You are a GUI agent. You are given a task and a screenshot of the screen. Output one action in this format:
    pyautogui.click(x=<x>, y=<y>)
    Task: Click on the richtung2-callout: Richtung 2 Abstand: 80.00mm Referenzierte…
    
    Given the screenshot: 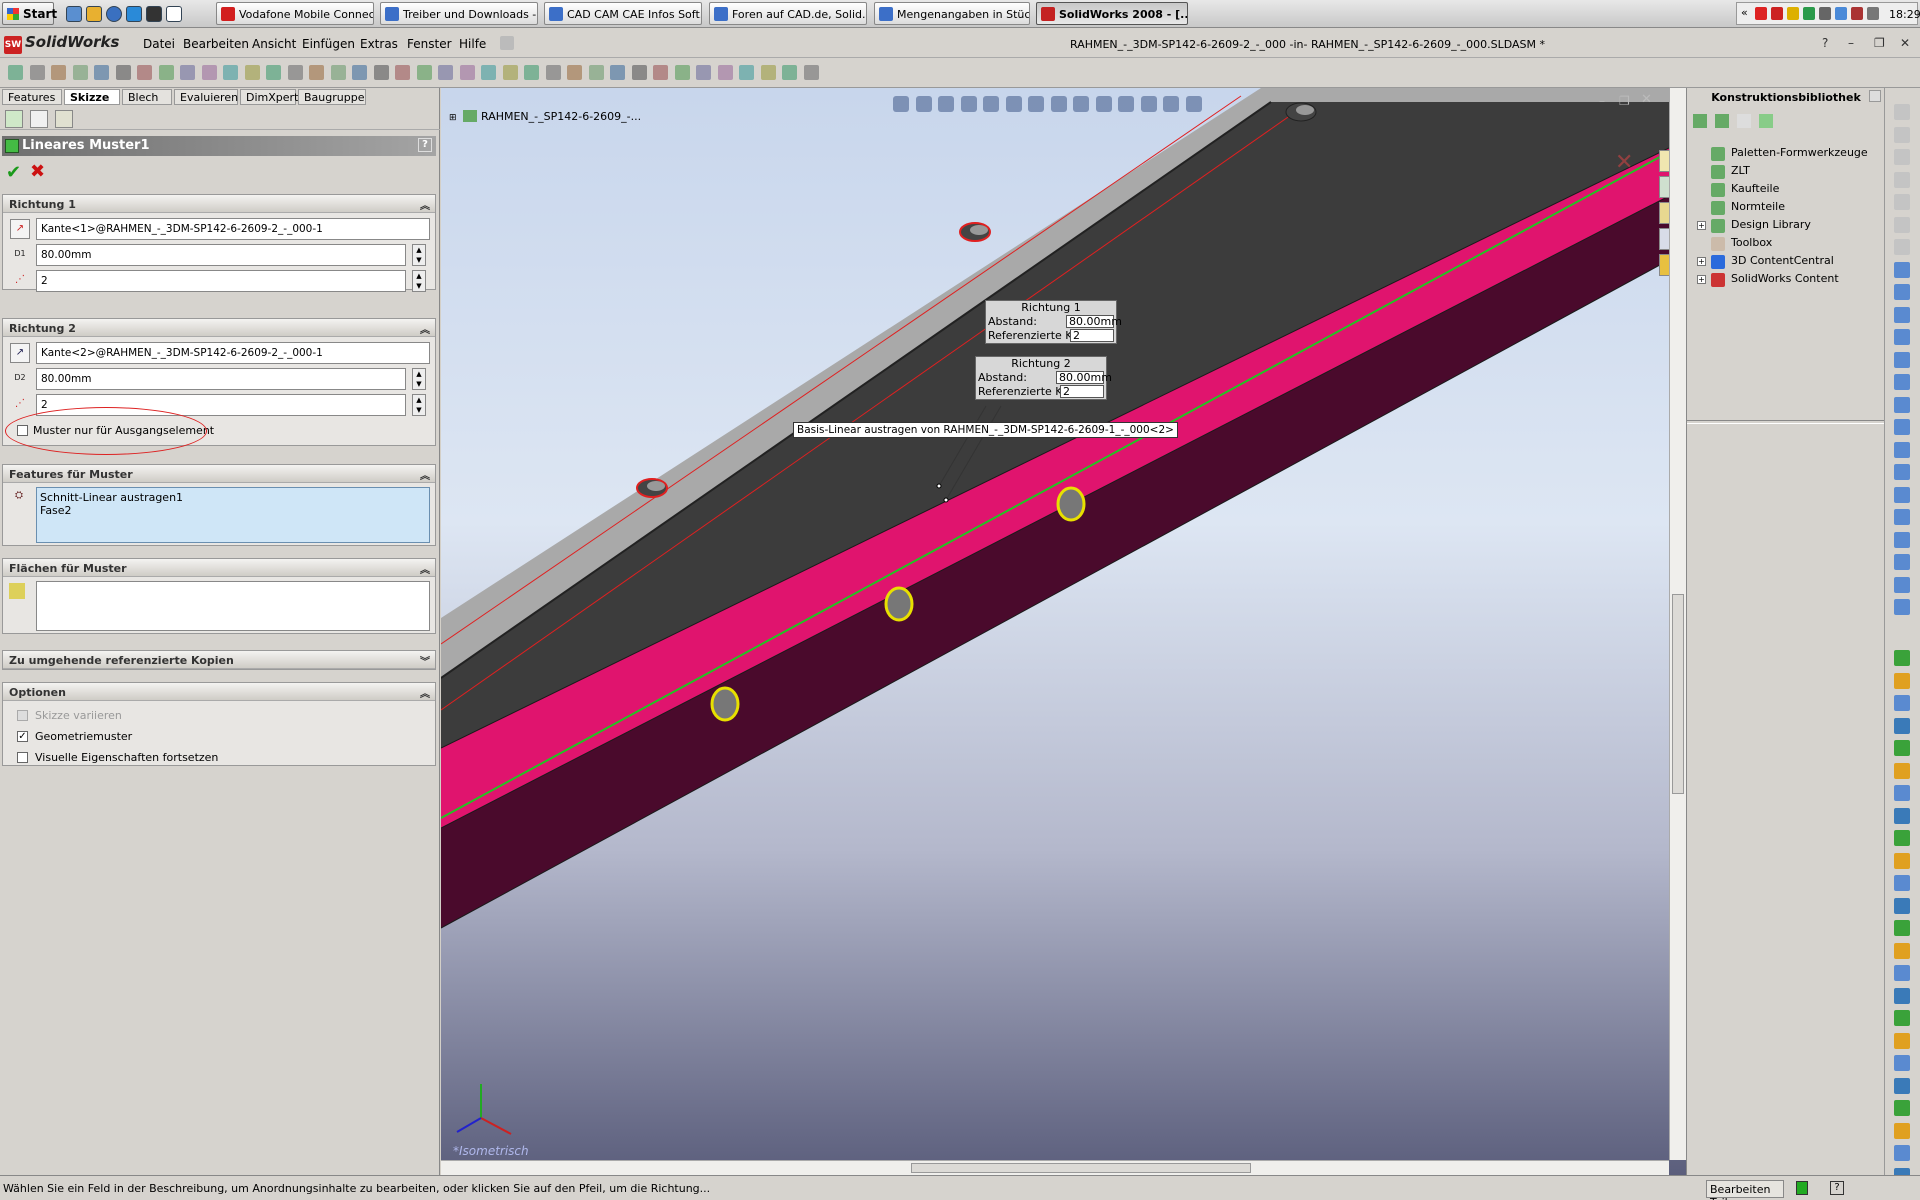 What is the action you would take?
    pyautogui.click(x=1043, y=378)
    